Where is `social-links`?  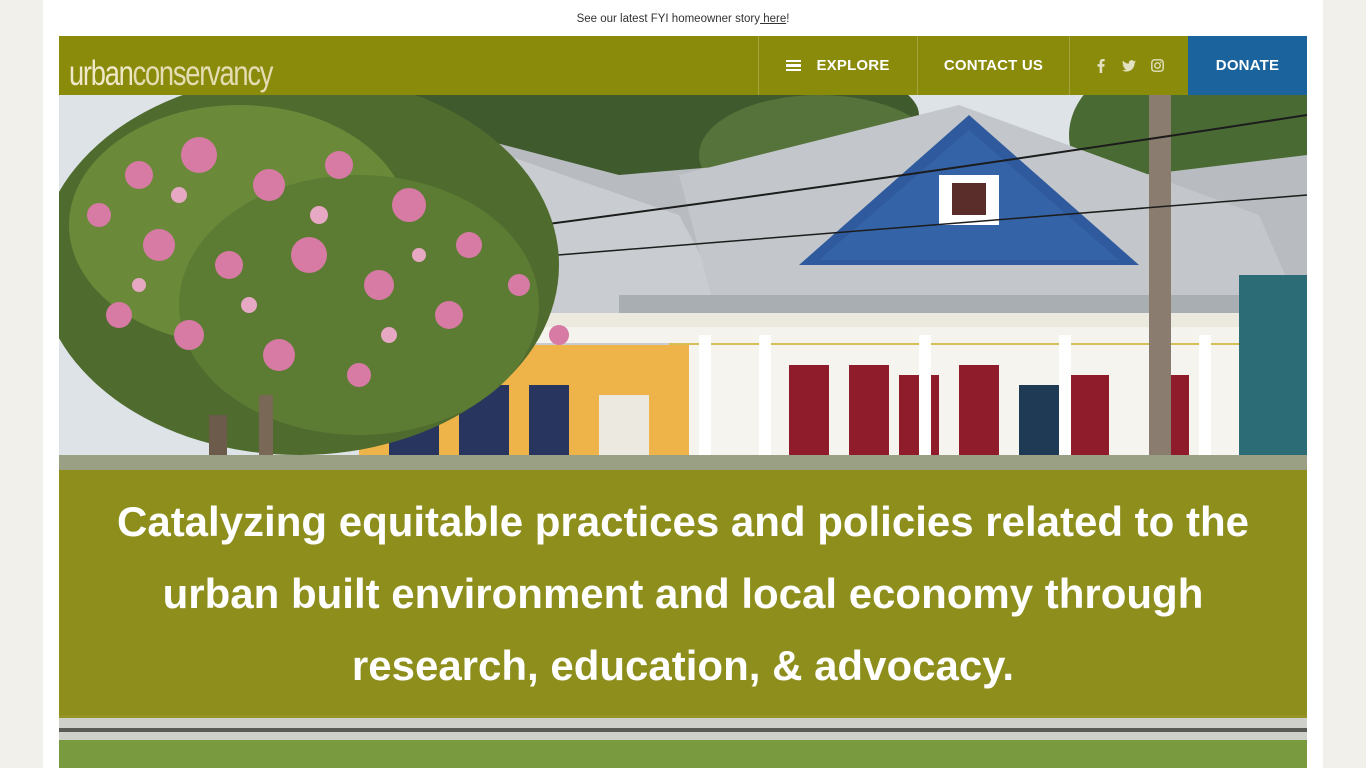
social-links is located at coordinates (1128, 65).